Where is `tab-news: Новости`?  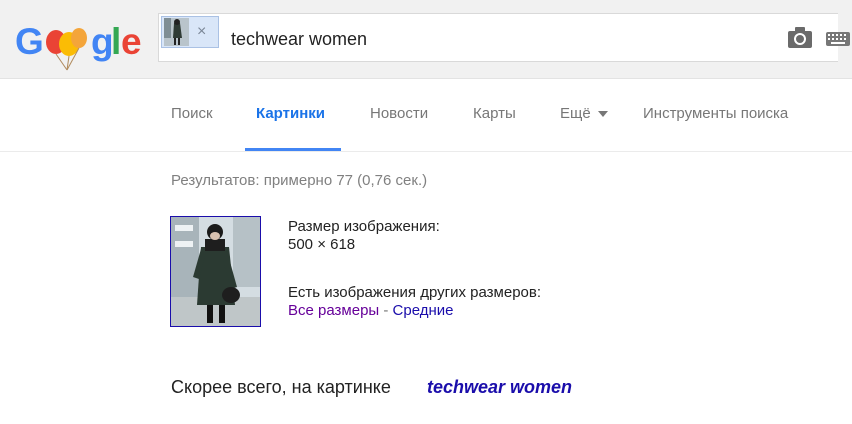
tab-news: Новости is located at coordinates (399, 114).